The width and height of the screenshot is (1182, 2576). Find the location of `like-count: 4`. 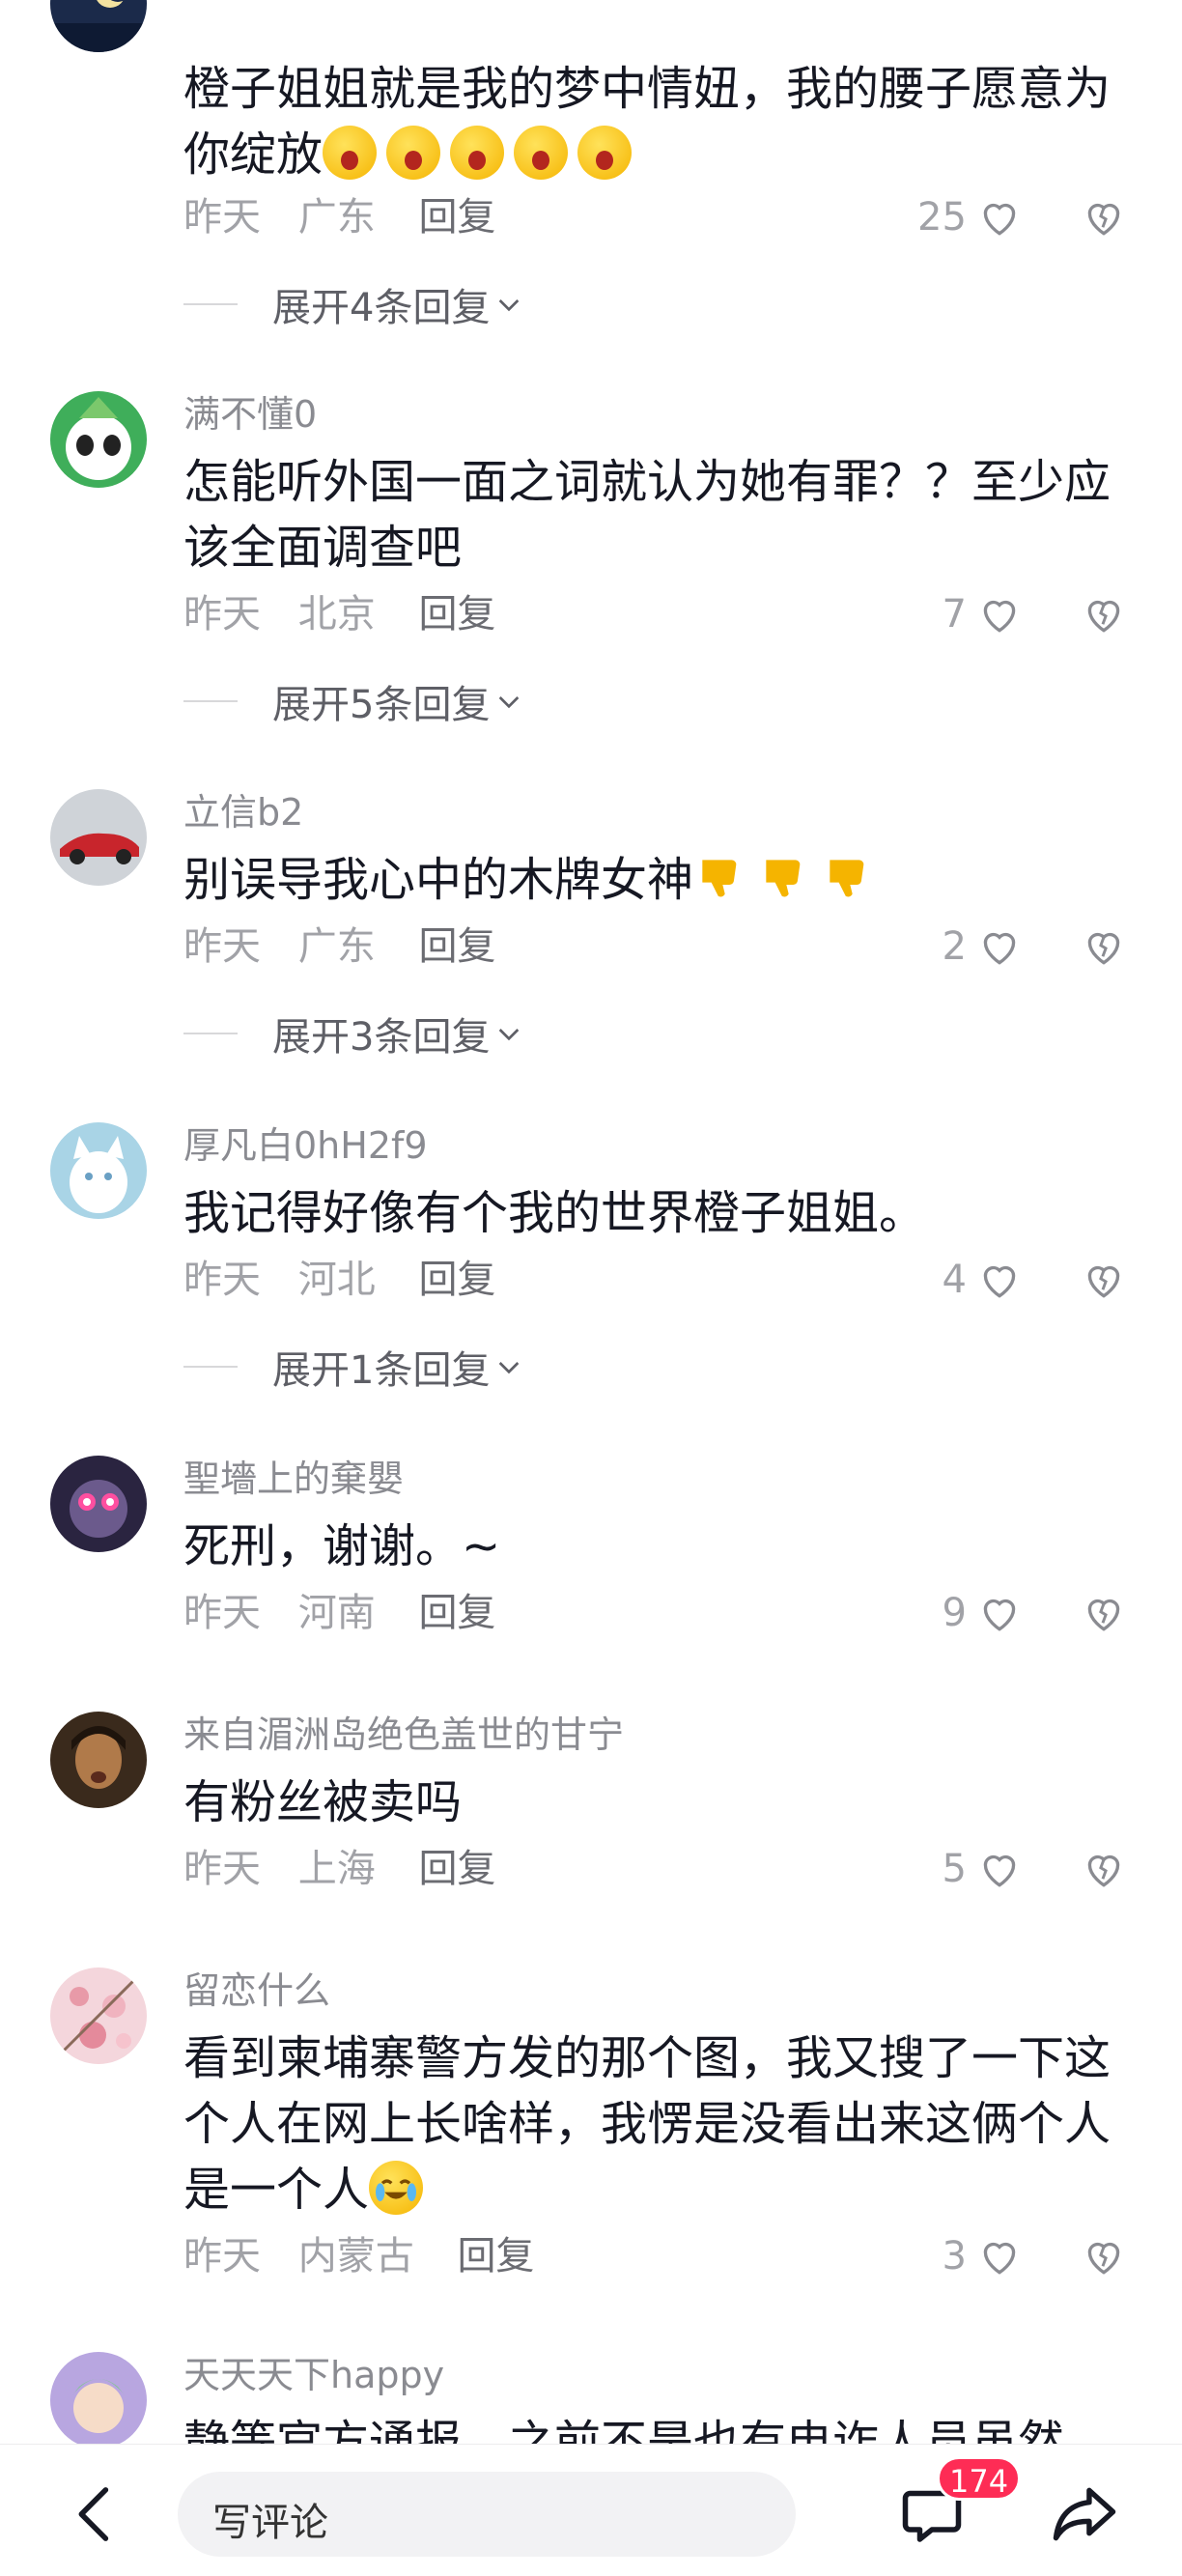

like-count: 4 is located at coordinates (954, 1280).